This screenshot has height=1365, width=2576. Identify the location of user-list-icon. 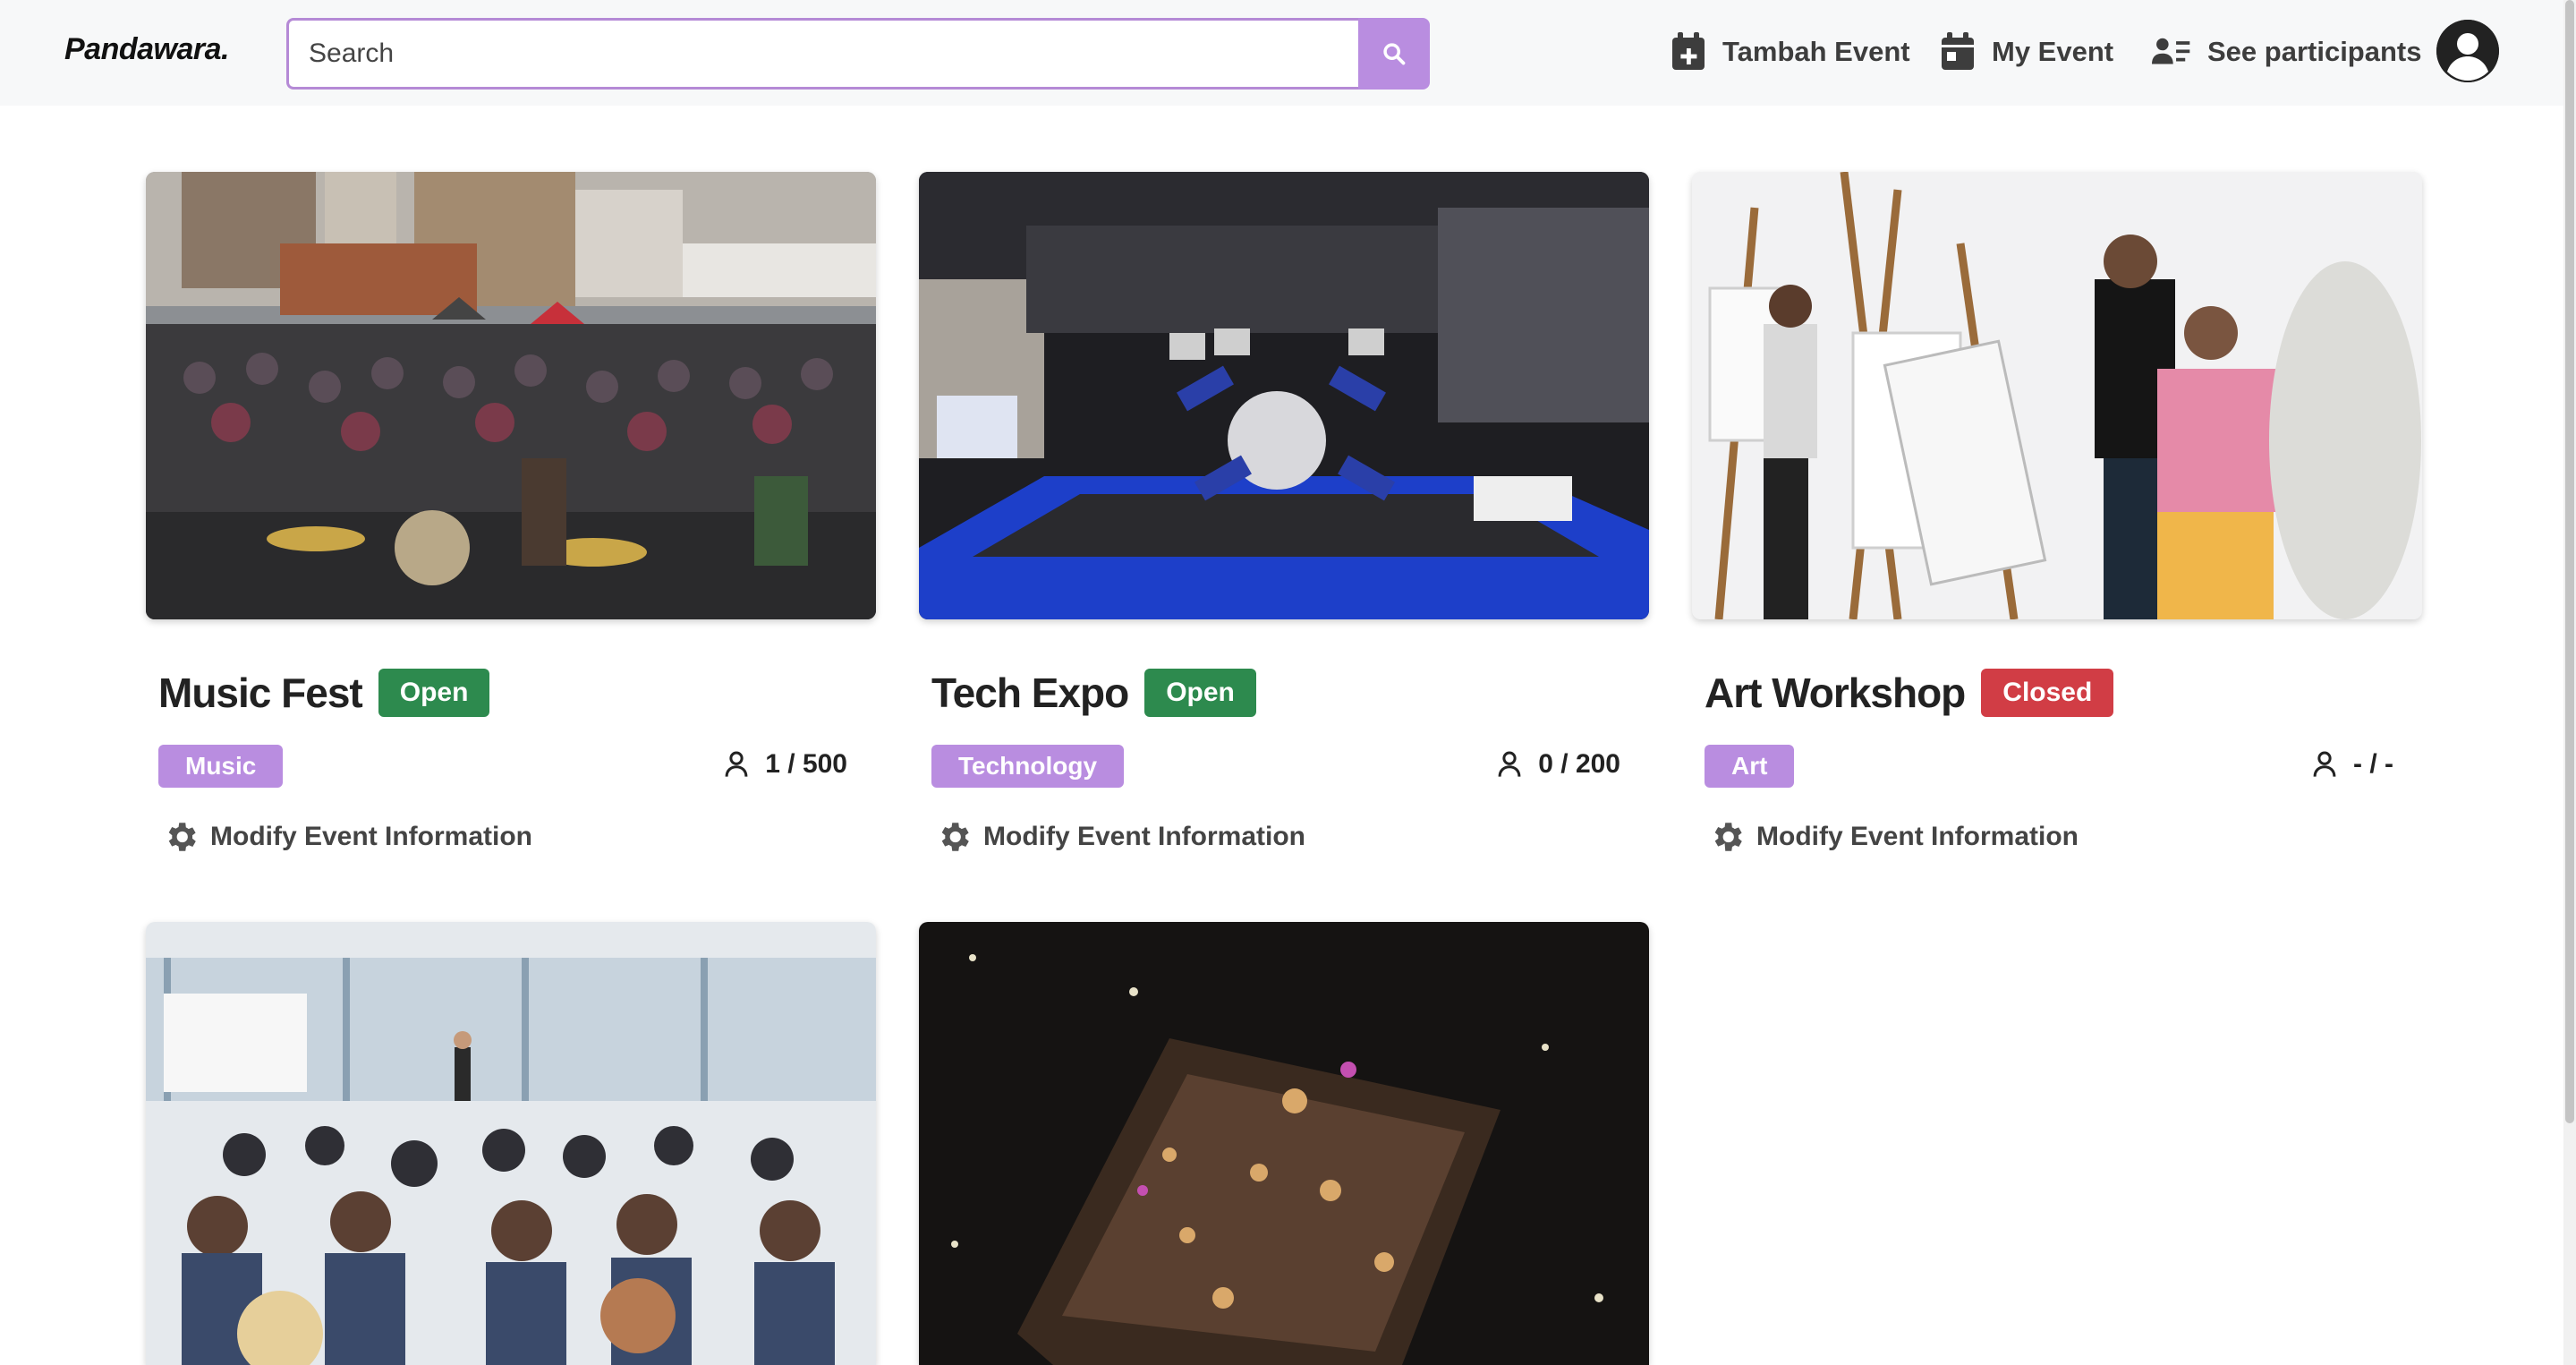
(2171, 51).